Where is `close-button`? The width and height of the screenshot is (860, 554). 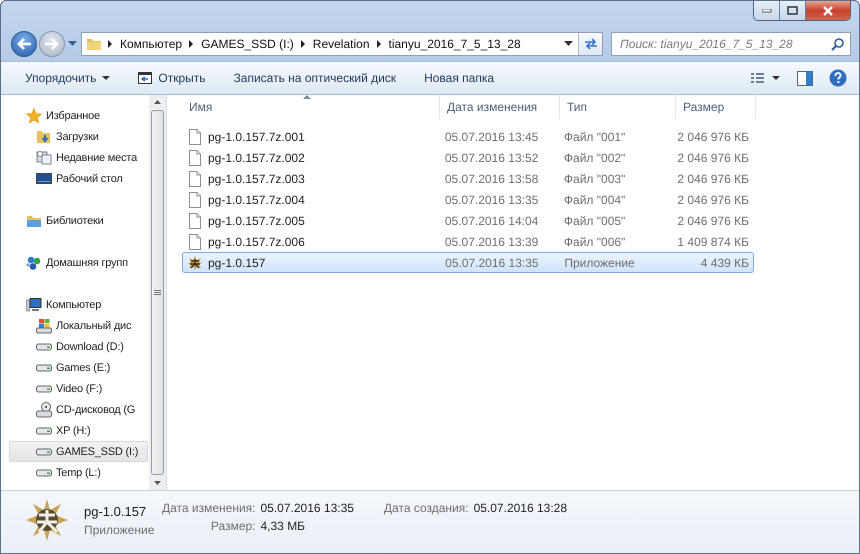
close-button is located at coordinates (828, 10).